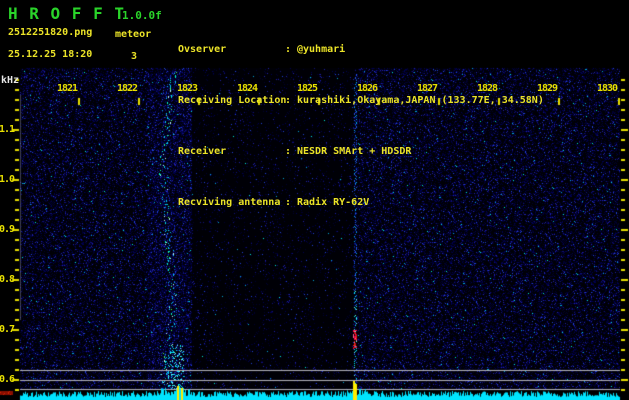  What do you see at coordinates (361, 49) in the screenshot?
I see `info-row-observer: Ovserver : @yuhmari` at bounding box center [361, 49].